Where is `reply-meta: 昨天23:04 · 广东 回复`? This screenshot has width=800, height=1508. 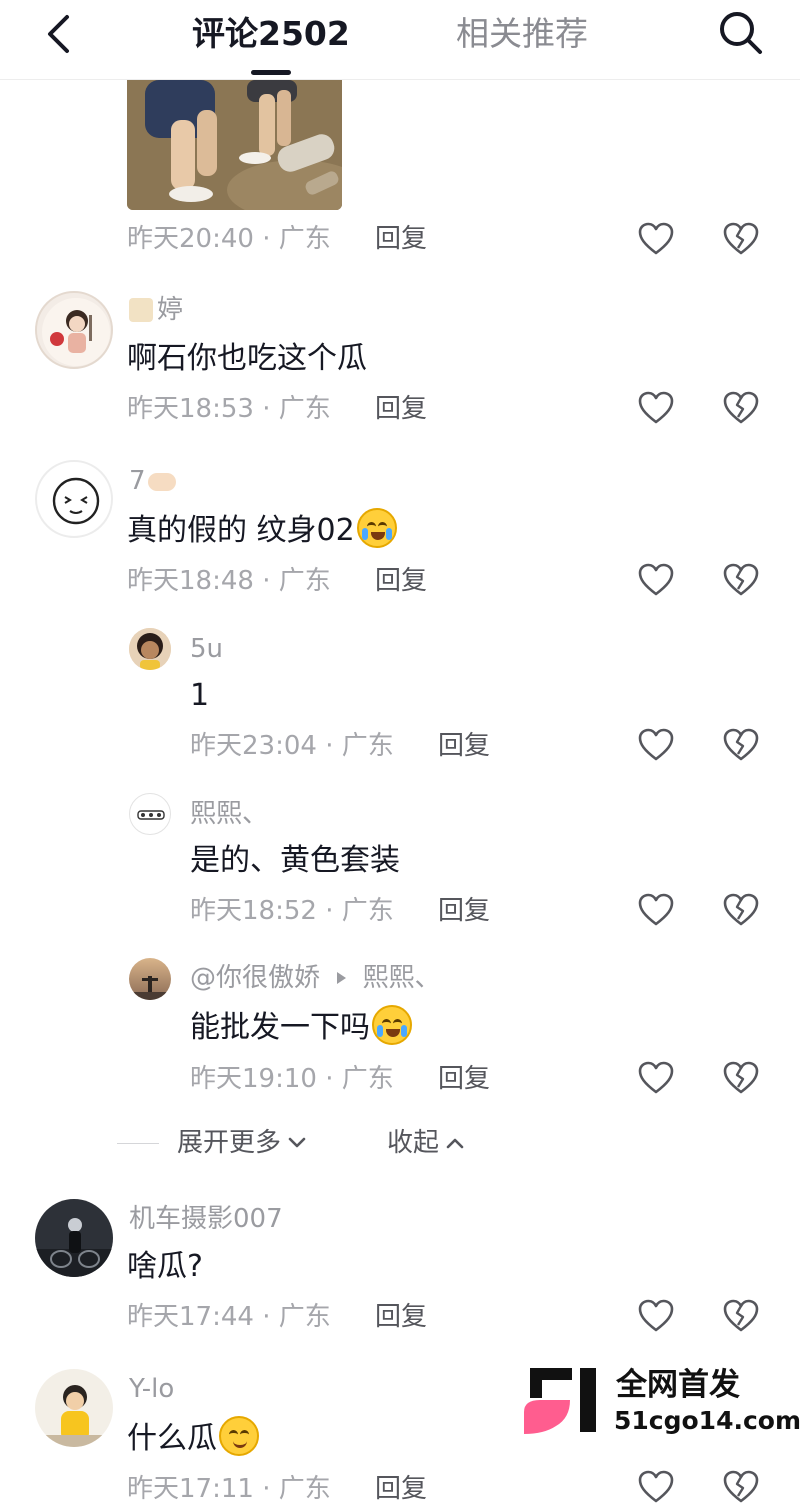 reply-meta: 昨天23:04 · 广东 回复 is located at coordinates (340, 746).